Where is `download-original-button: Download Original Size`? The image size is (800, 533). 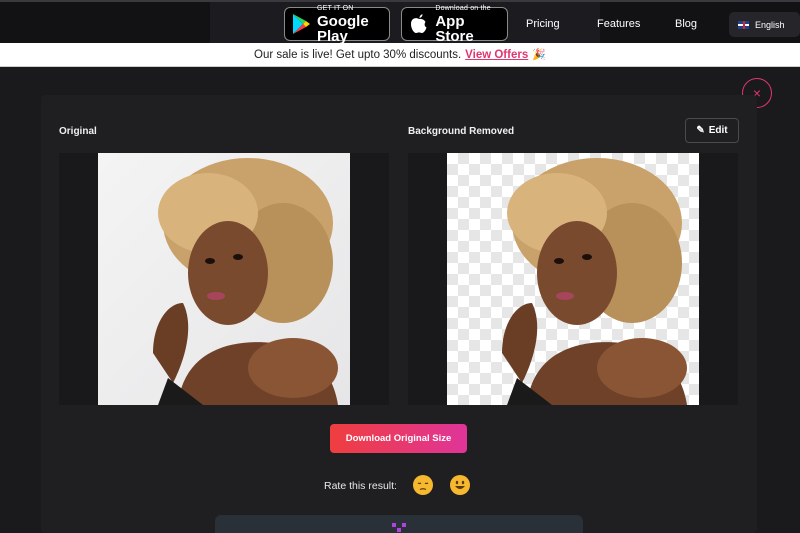
download-original-button: Download Original Size is located at coordinates (398, 438).